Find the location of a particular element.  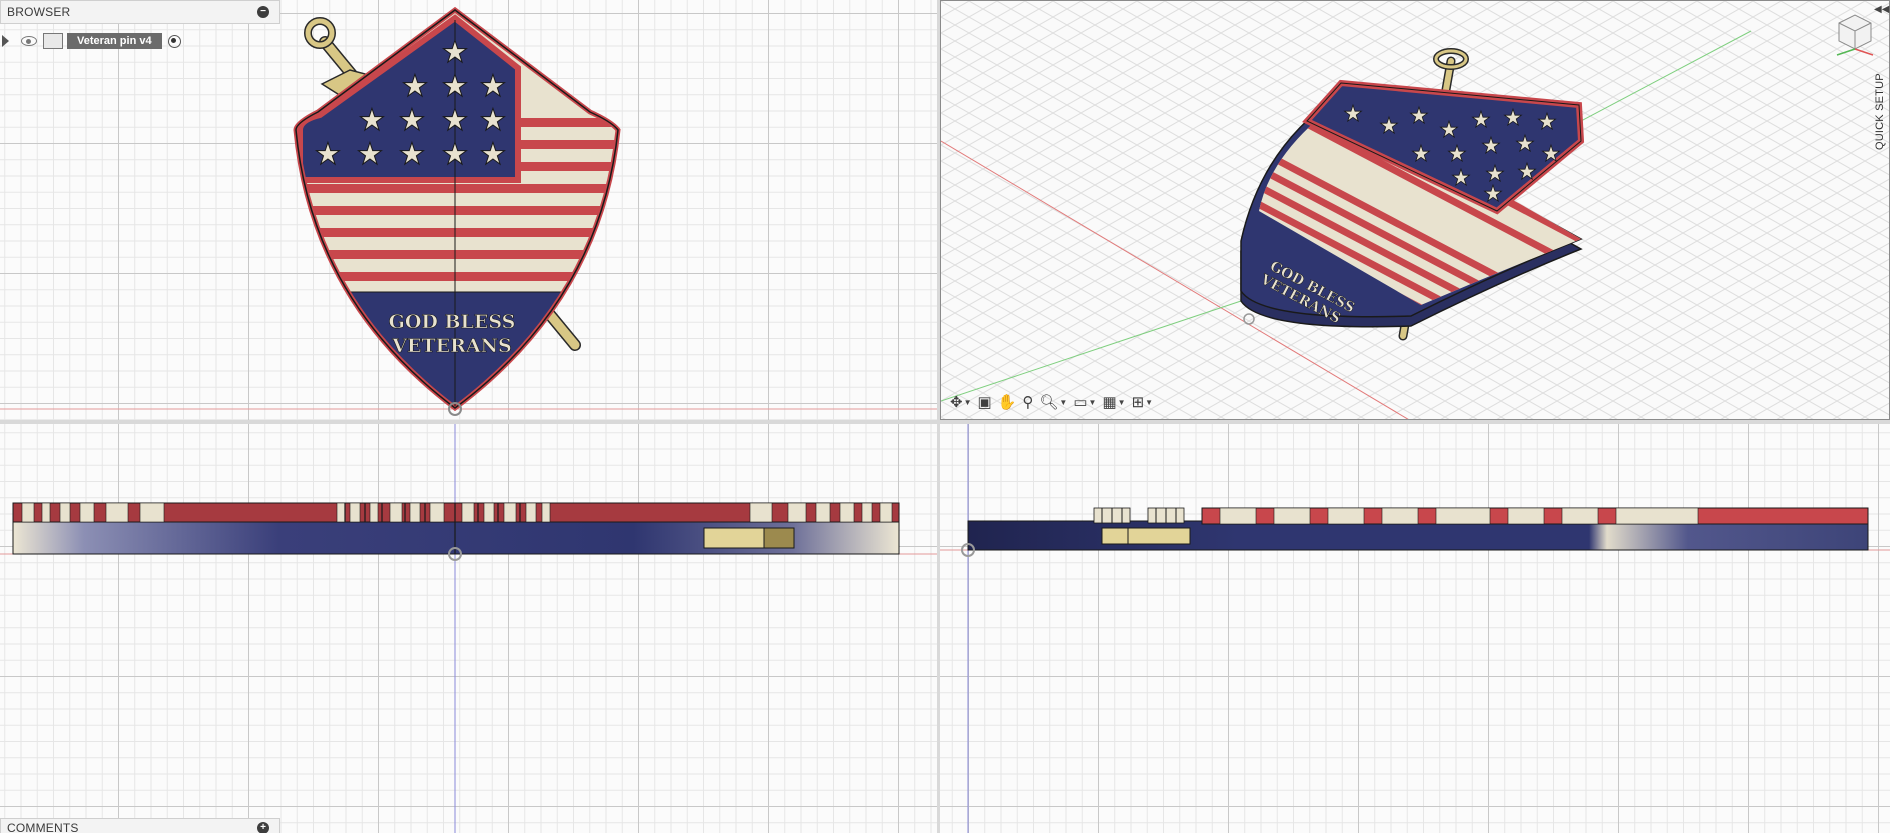

quick-setup-tab: QUICK SETUP is located at coordinates (1880, 111).